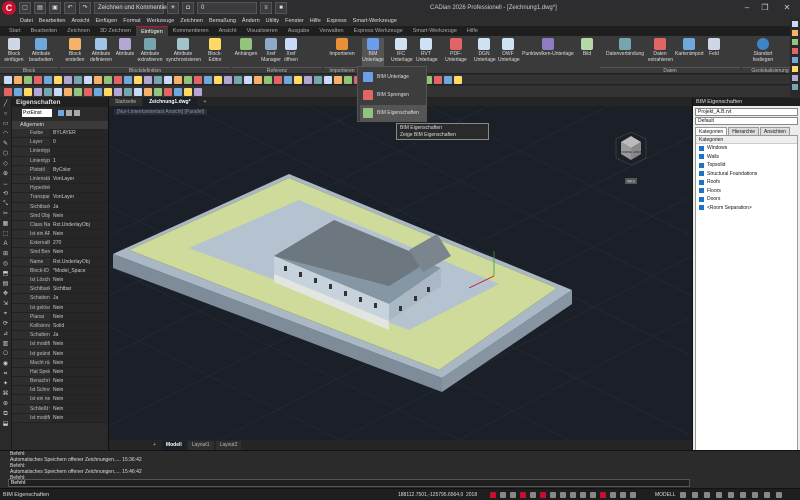 The width and height of the screenshot is (800, 500). Describe the element at coordinates (509, 52) in the screenshot. I see `dwf-underlay-button: DWF Unterlage` at that location.